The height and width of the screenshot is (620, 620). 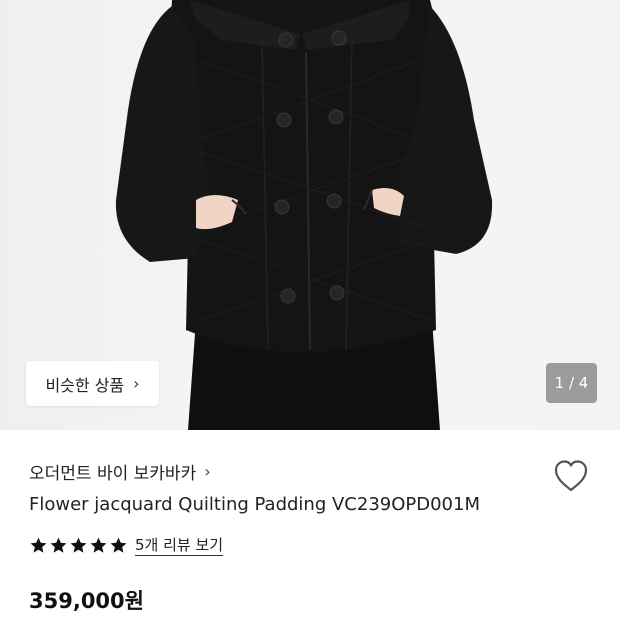 What do you see at coordinates (113, 473) in the screenshot?
I see `brand-name: 오더먼트 바이 보카바카` at bounding box center [113, 473].